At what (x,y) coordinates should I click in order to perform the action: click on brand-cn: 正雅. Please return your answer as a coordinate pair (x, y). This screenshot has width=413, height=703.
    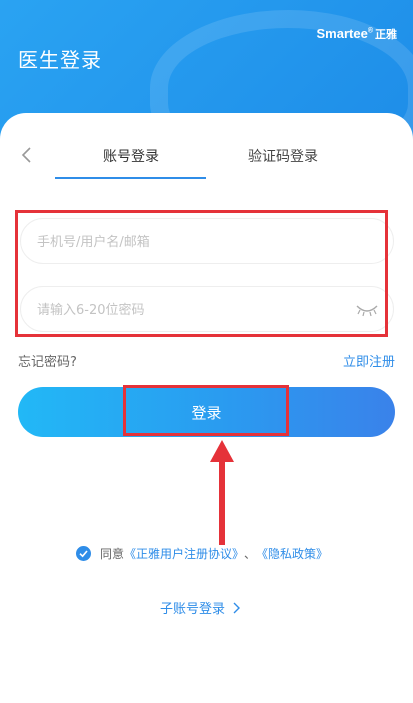
    Looking at the image, I should click on (386, 35).